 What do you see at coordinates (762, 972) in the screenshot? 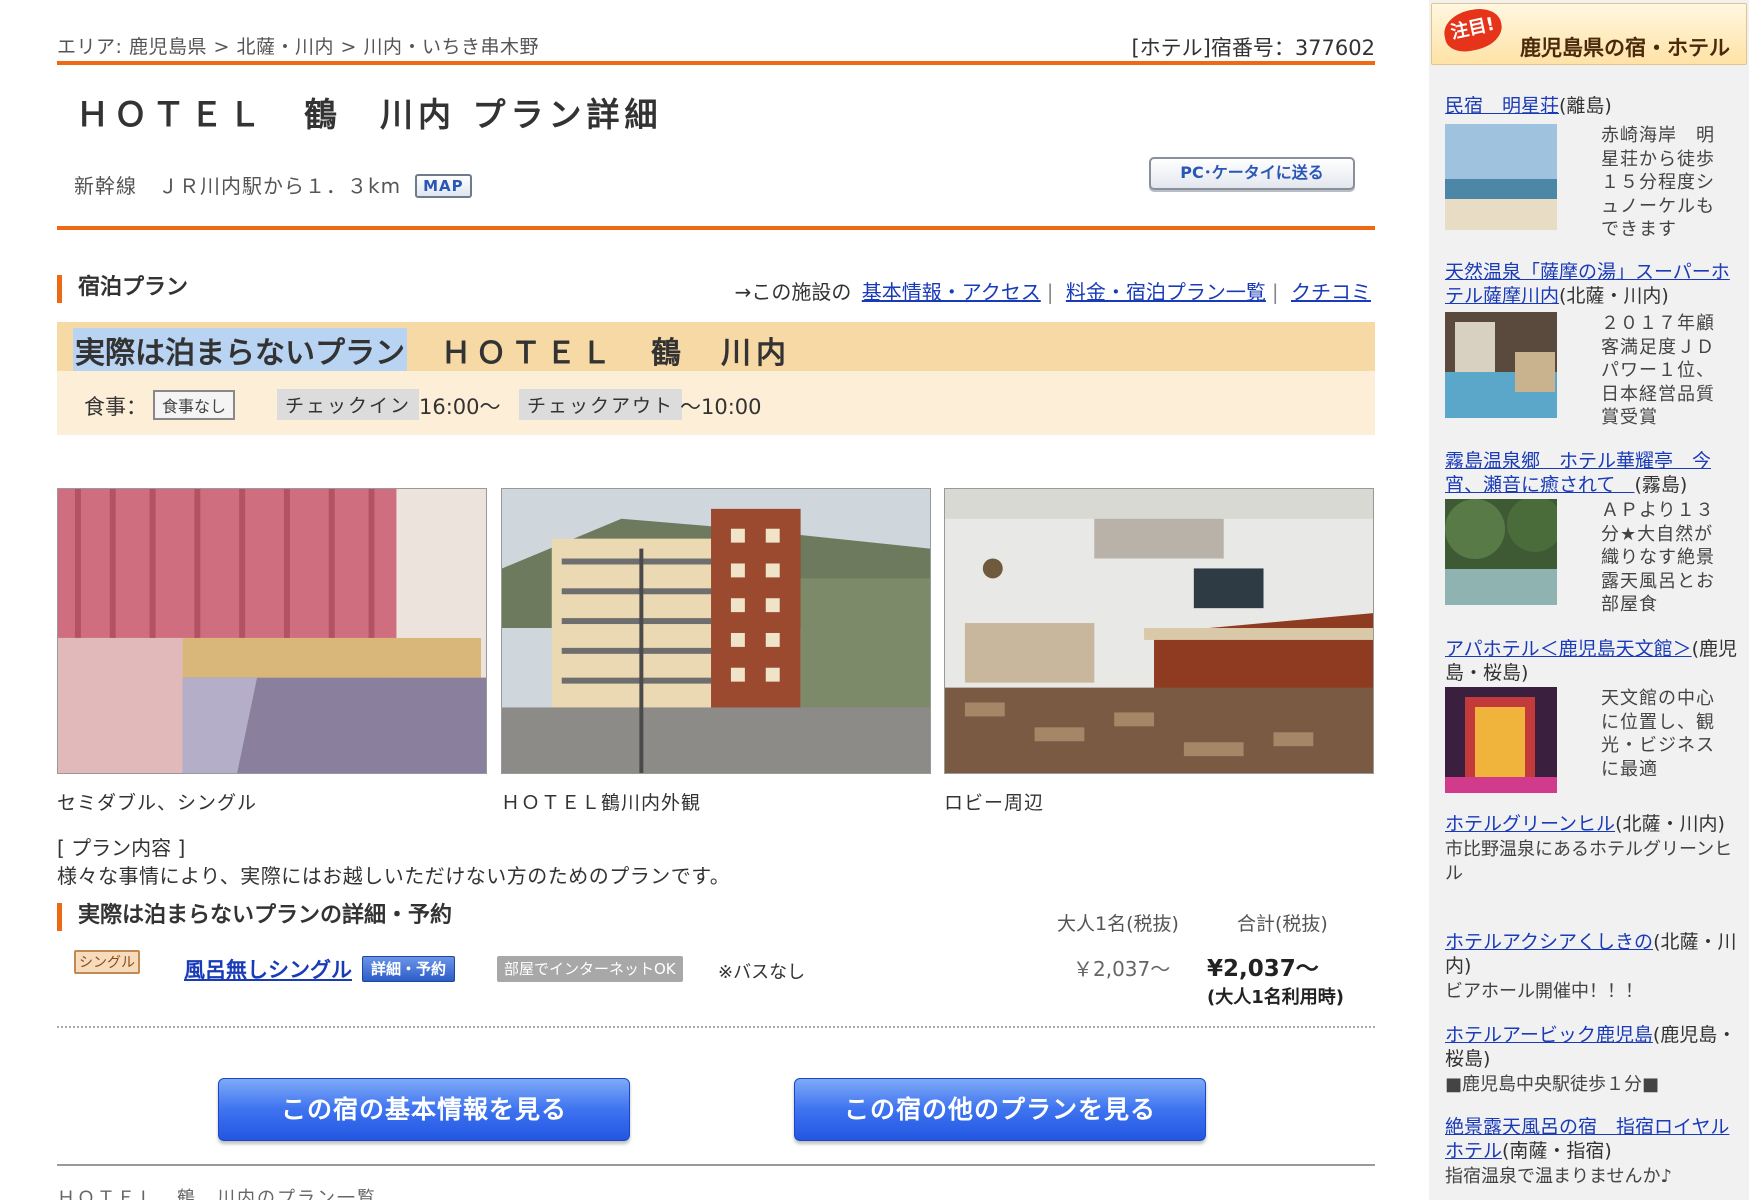
I see `room-note: ※バスなし` at bounding box center [762, 972].